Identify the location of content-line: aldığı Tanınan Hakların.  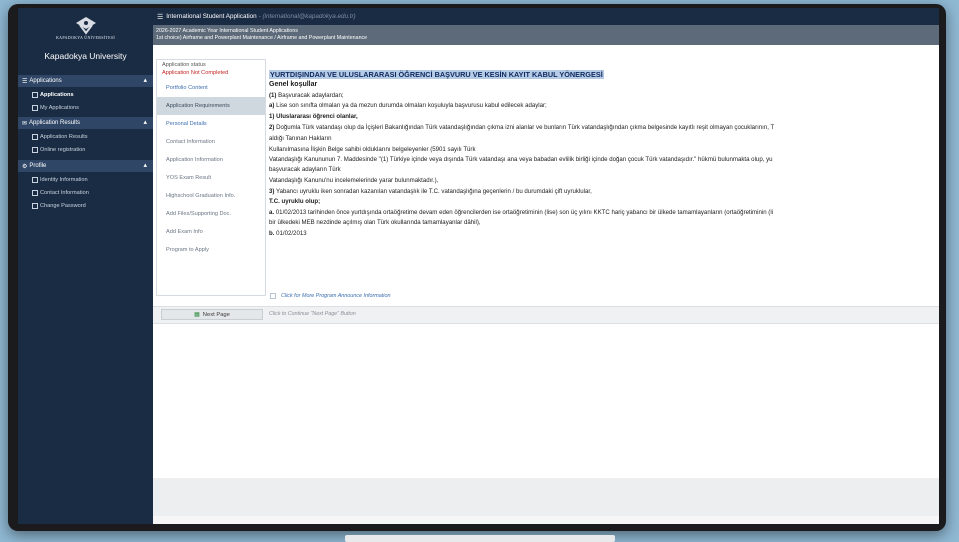
(300, 138).